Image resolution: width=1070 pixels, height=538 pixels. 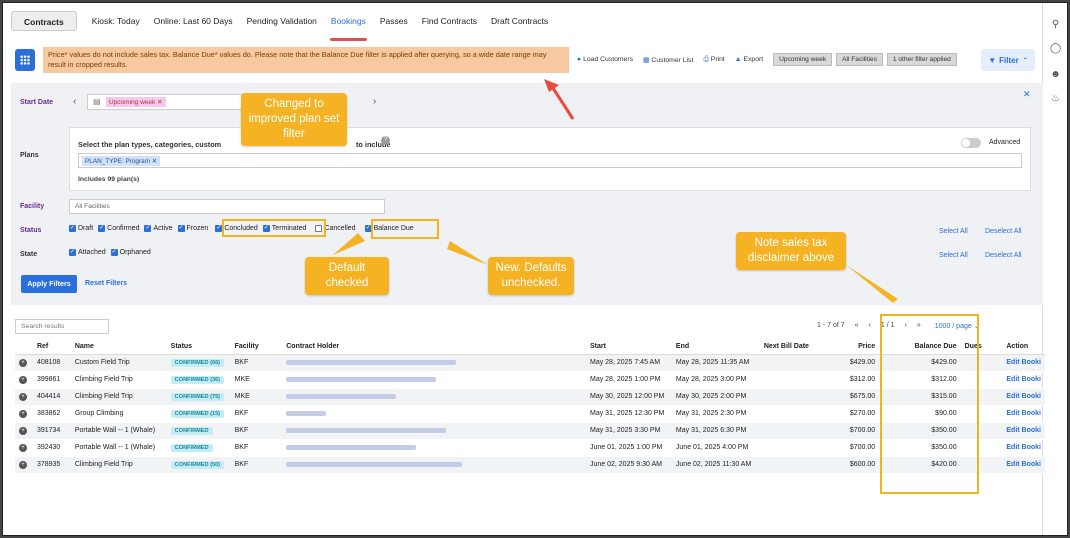 I want to click on status-cell: CONFIRMED (50), so click(x=198, y=465).